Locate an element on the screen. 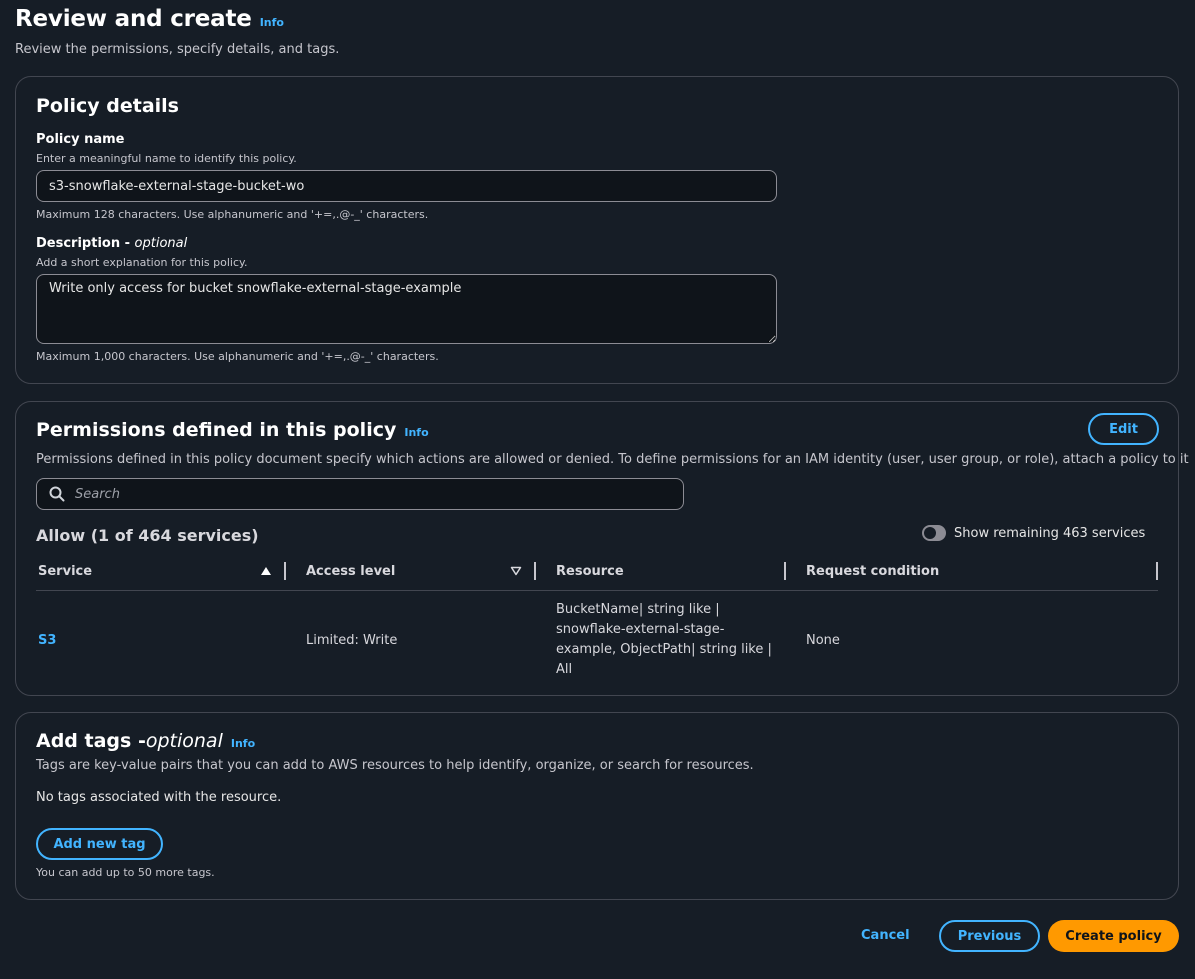 This screenshot has width=1195, height=979. resource-line: BucketName| string like | is located at coordinates (638, 609).